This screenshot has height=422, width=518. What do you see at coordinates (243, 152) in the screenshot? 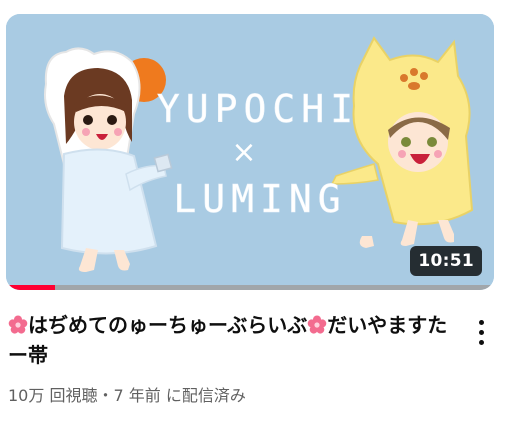
I see `thumbnail-text-cross: ×` at bounding box center [243, 152].